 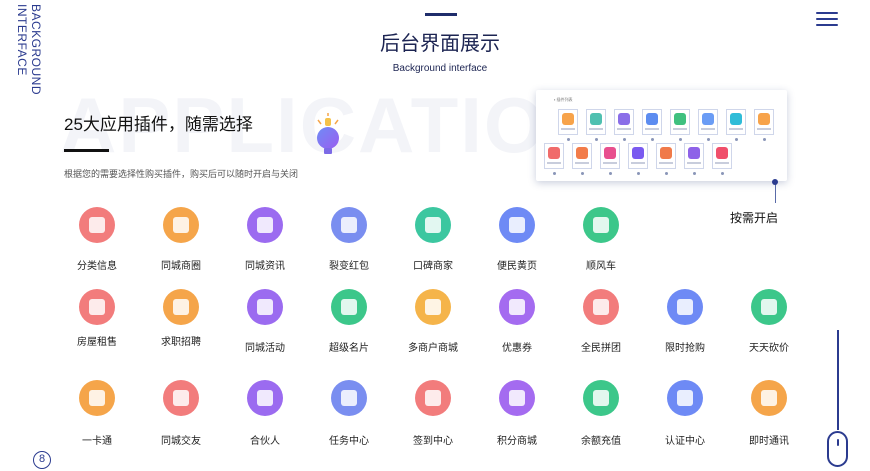 I want to click on app-plugin-label: 认证中心, so click(x=685, y=441).